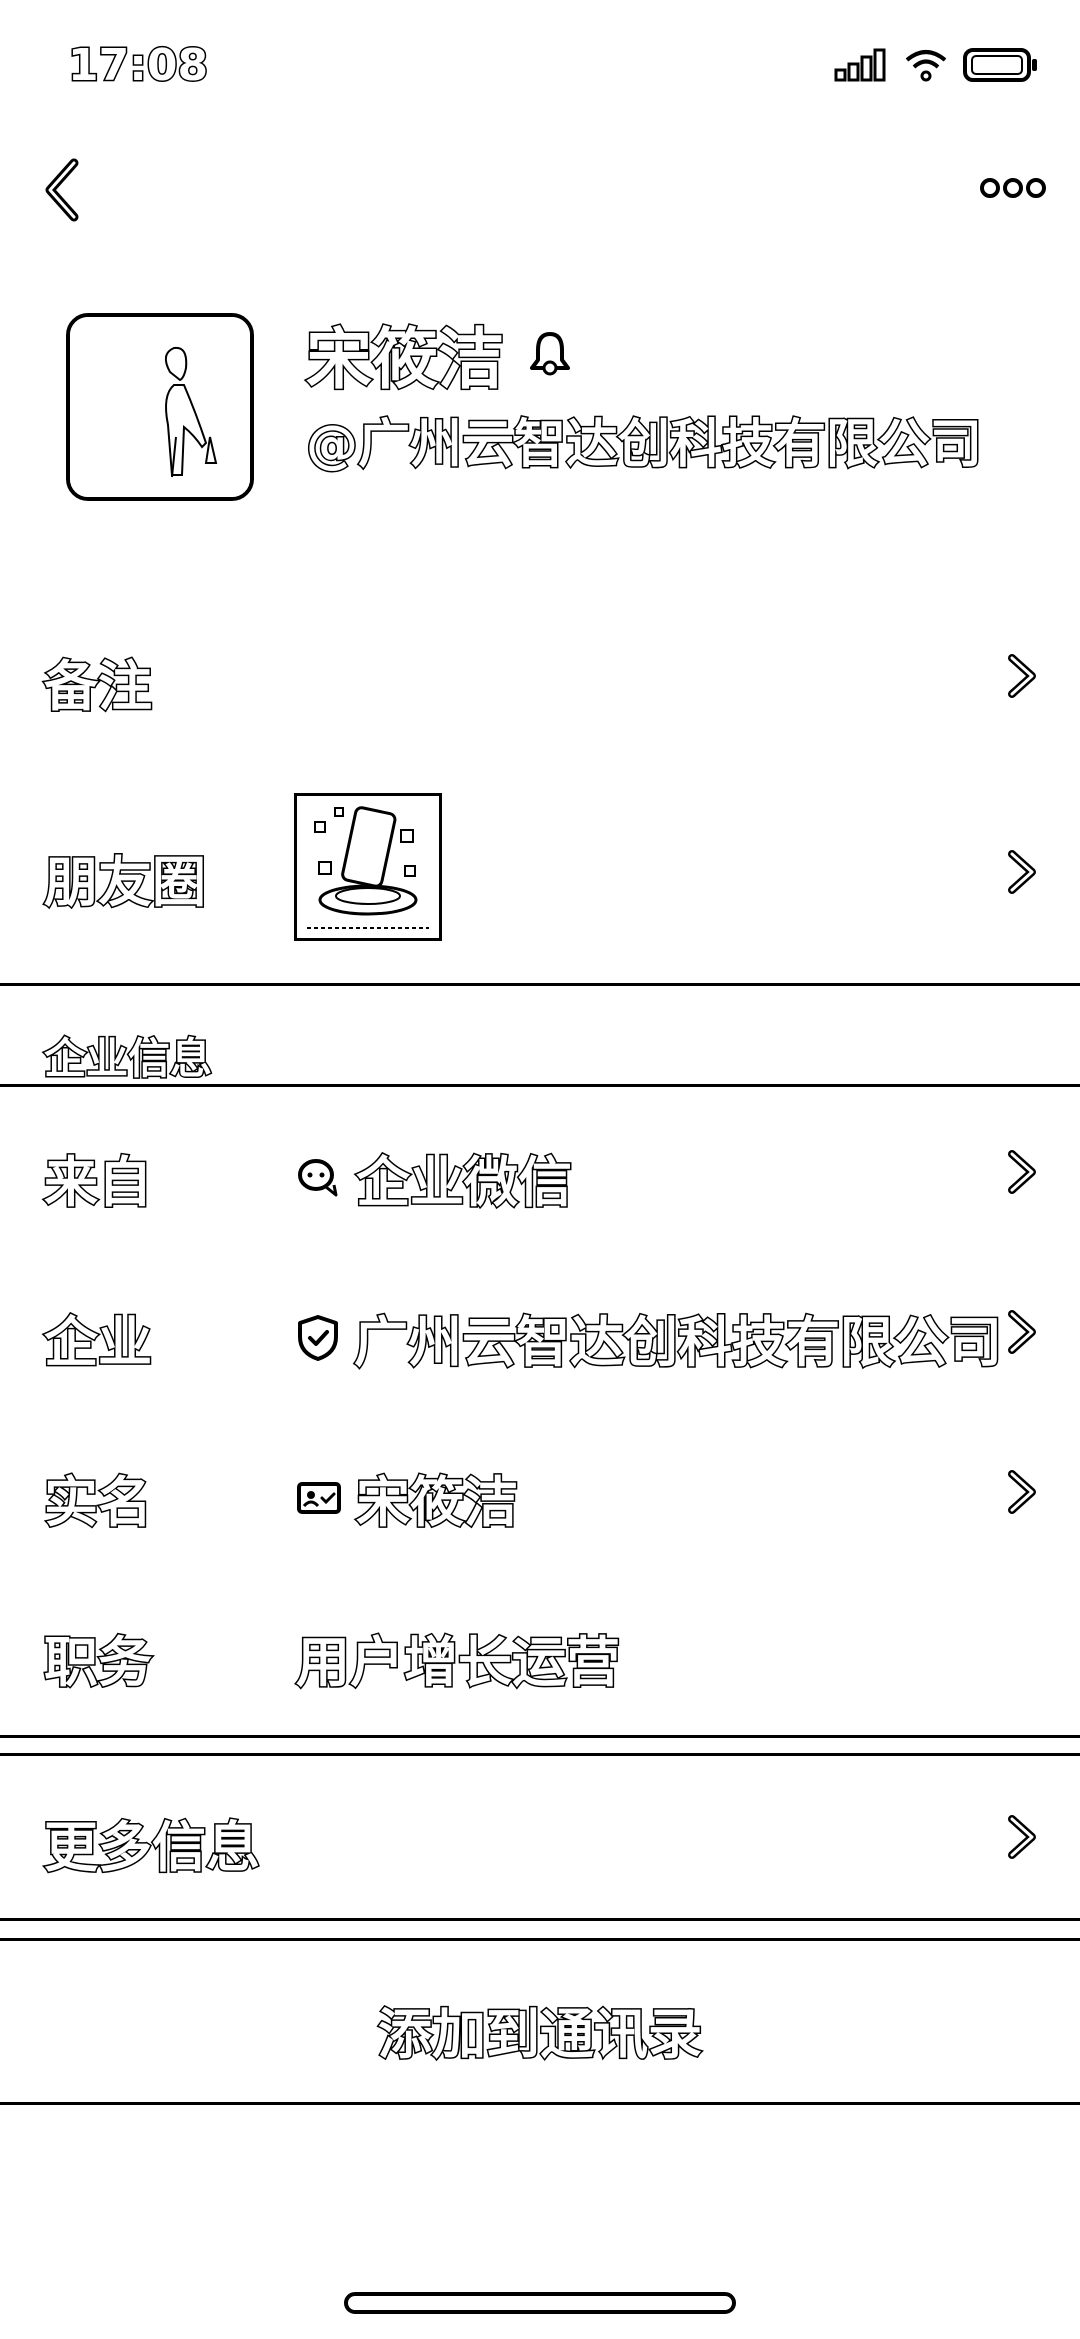 The width and height of the screenshot is (1080, 2339). I want to click on section-title-enterprise: 企业信息, so click(127, 1059).